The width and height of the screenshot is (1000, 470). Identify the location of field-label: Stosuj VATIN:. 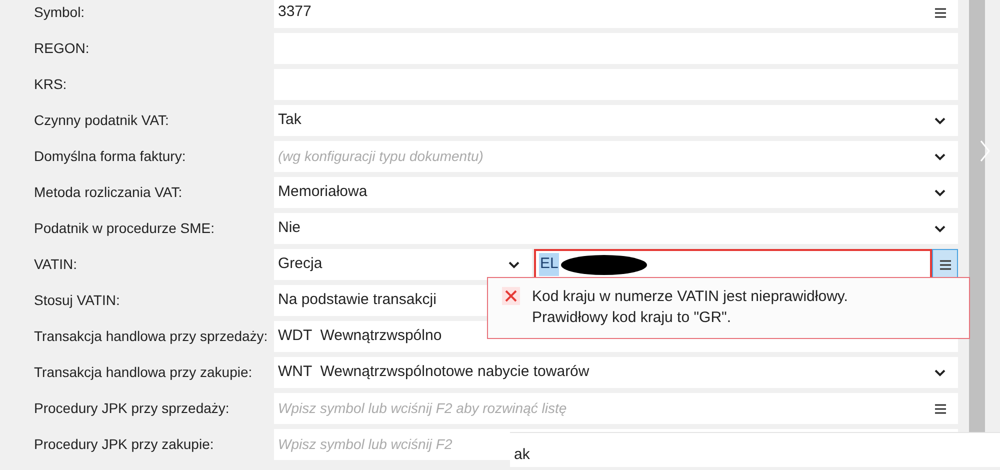
(77, 300).